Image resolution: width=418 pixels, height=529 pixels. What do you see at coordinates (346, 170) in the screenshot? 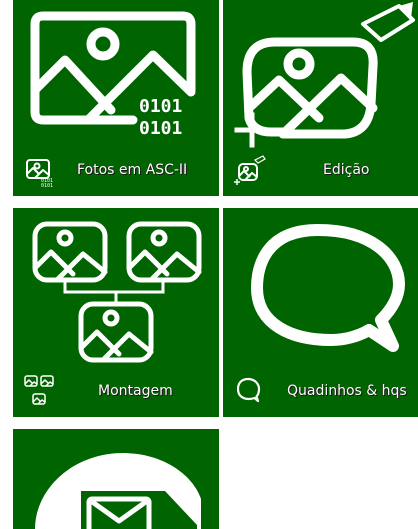
I see `tile-label: Edição` at bounding box center [346, 170].